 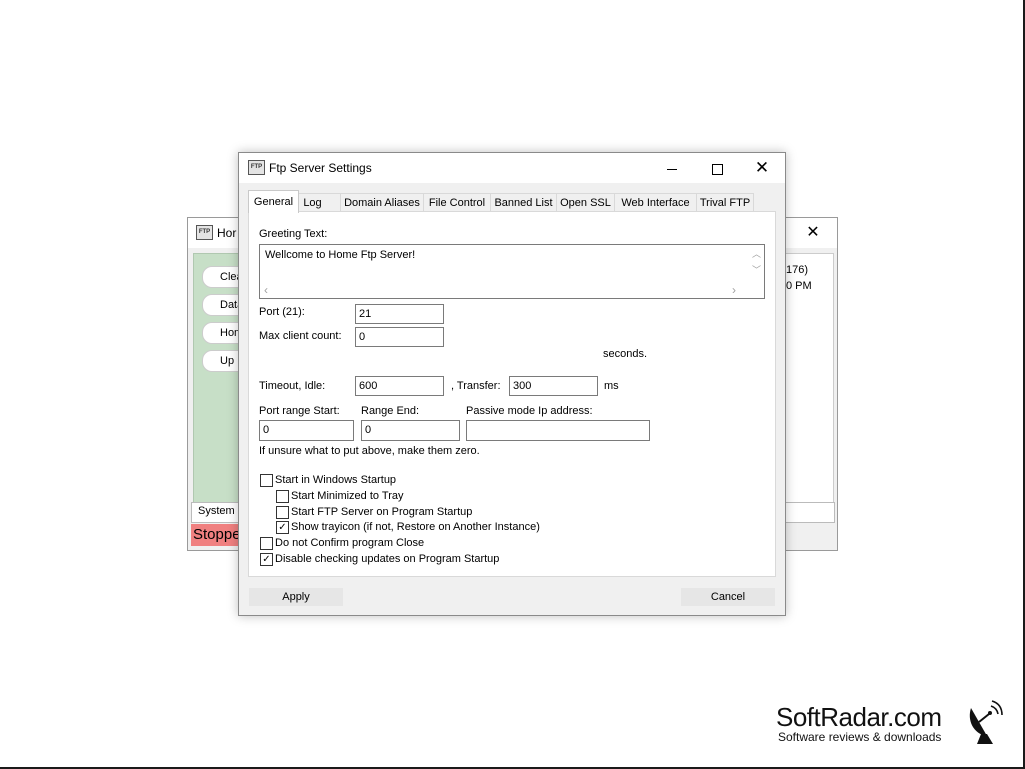 I want to click on range-end-input: 0, so click(x=410, y=430).